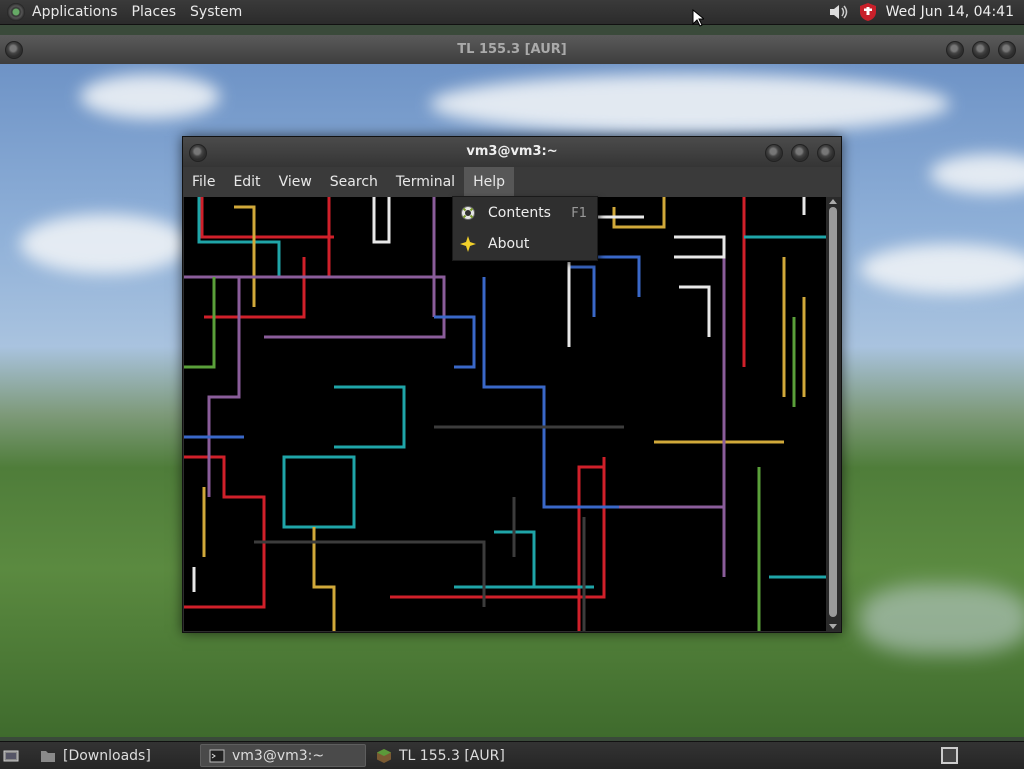  Describe the element at coordinates (839, 12) in the screenshot. I see `volume-icon` at that location.